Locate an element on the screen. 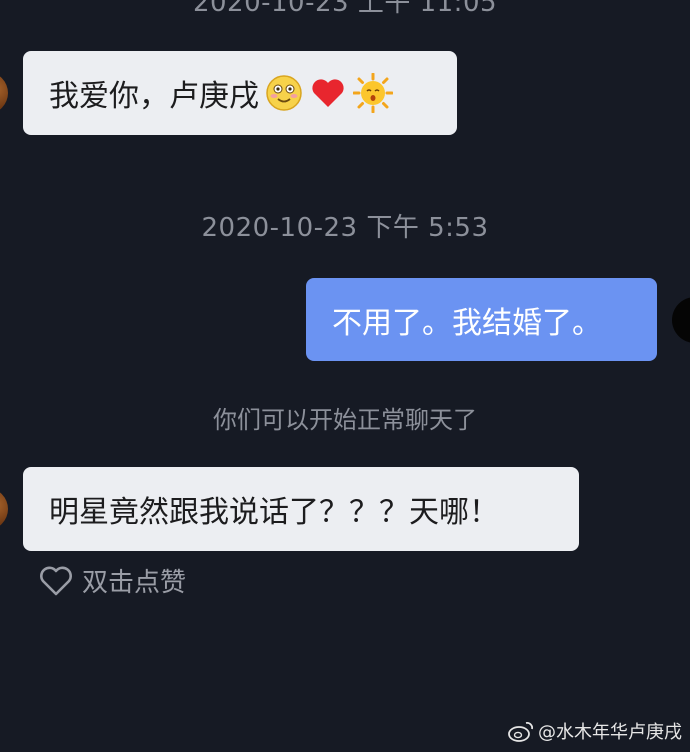  watermark-text: @水木年华卢庚戌 is located at coordinates (610, 732).